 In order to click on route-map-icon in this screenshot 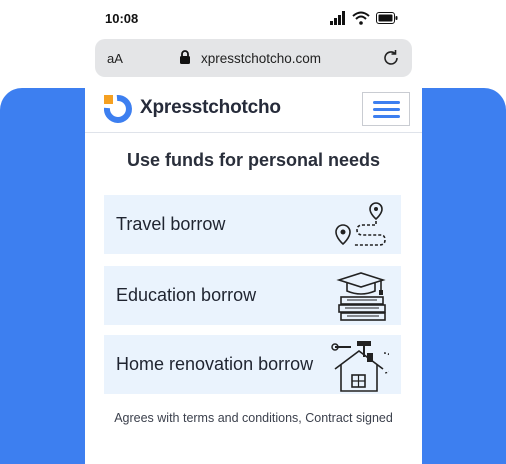, I will do `click(360, 224)`.